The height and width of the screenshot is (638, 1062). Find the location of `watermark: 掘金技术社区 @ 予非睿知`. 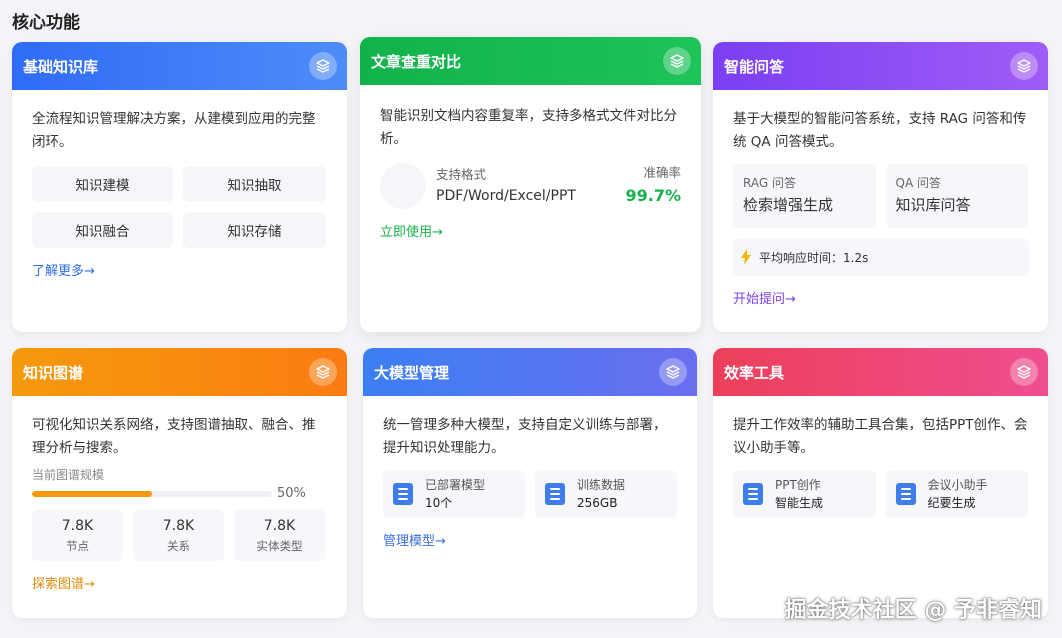

watermark: 掘金技术社区 @ 予非睿知 is located at coordinates (913, 610).